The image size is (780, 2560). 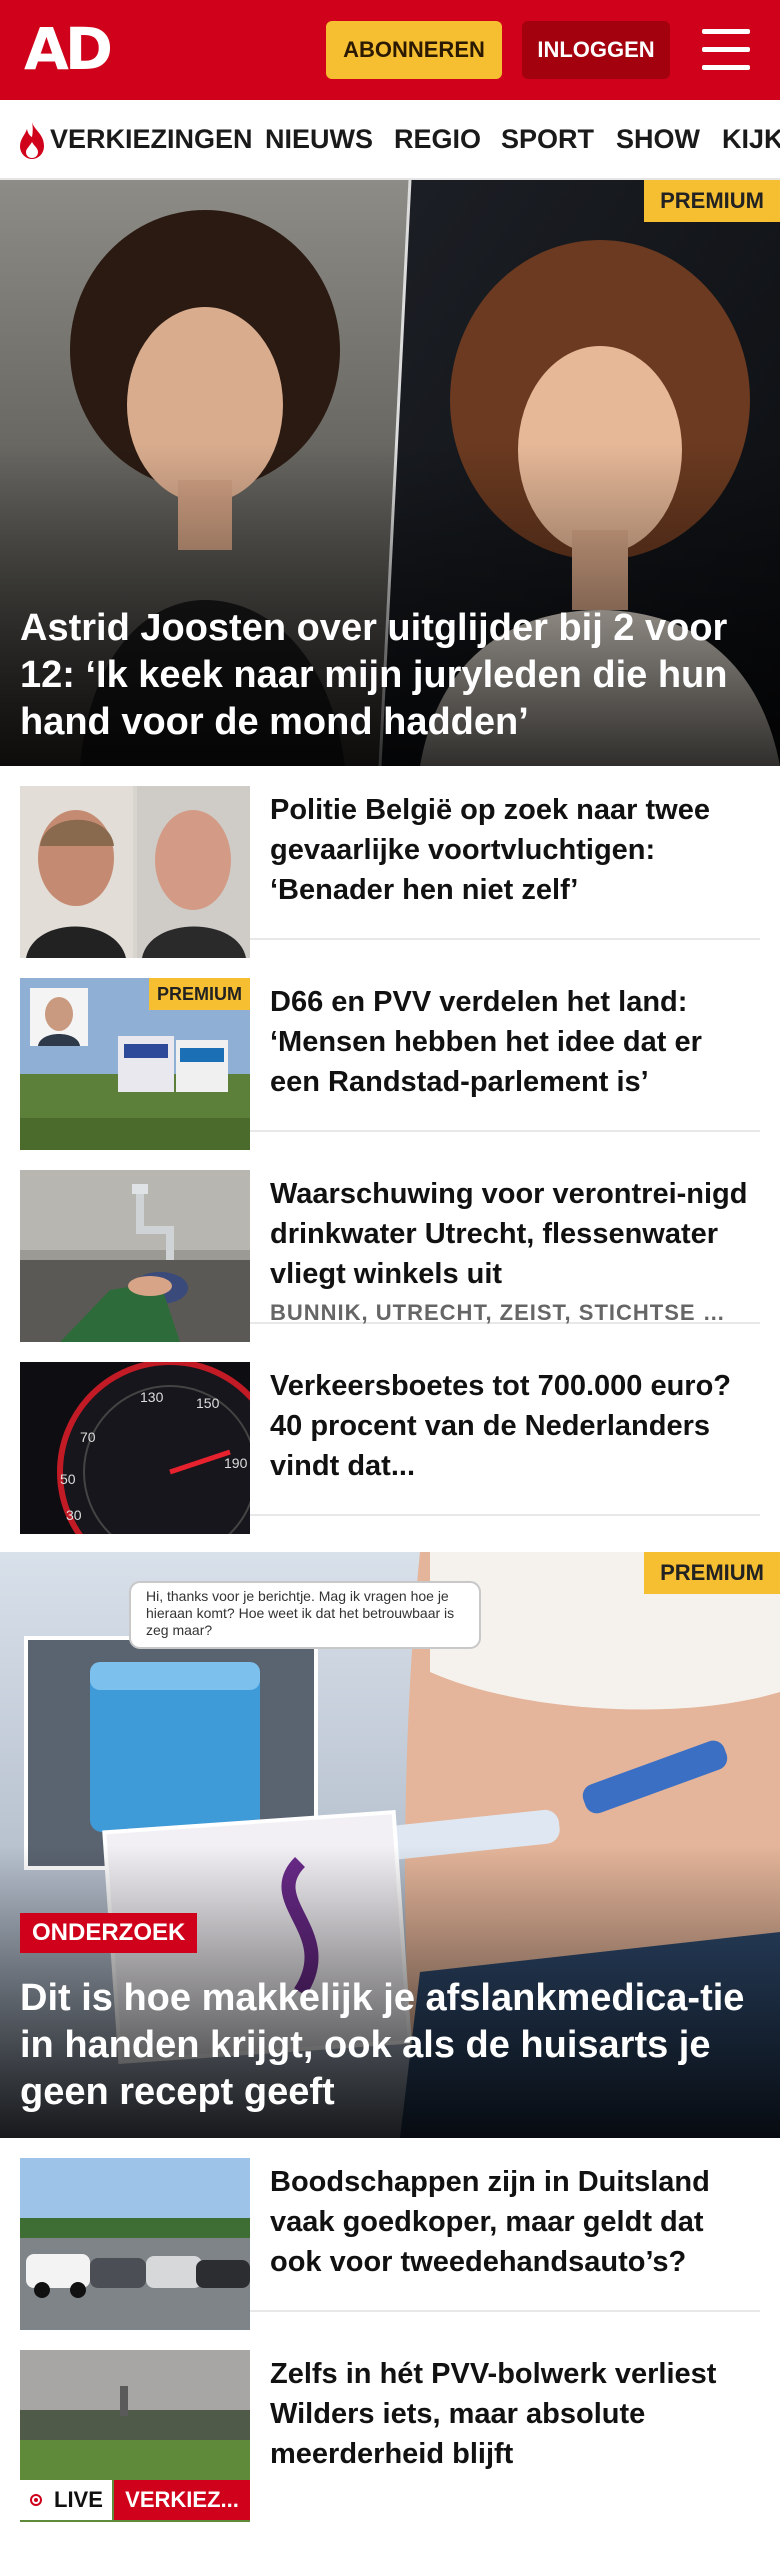 I want to click on hamburger-menu-icon, so click(x=726, y=50).